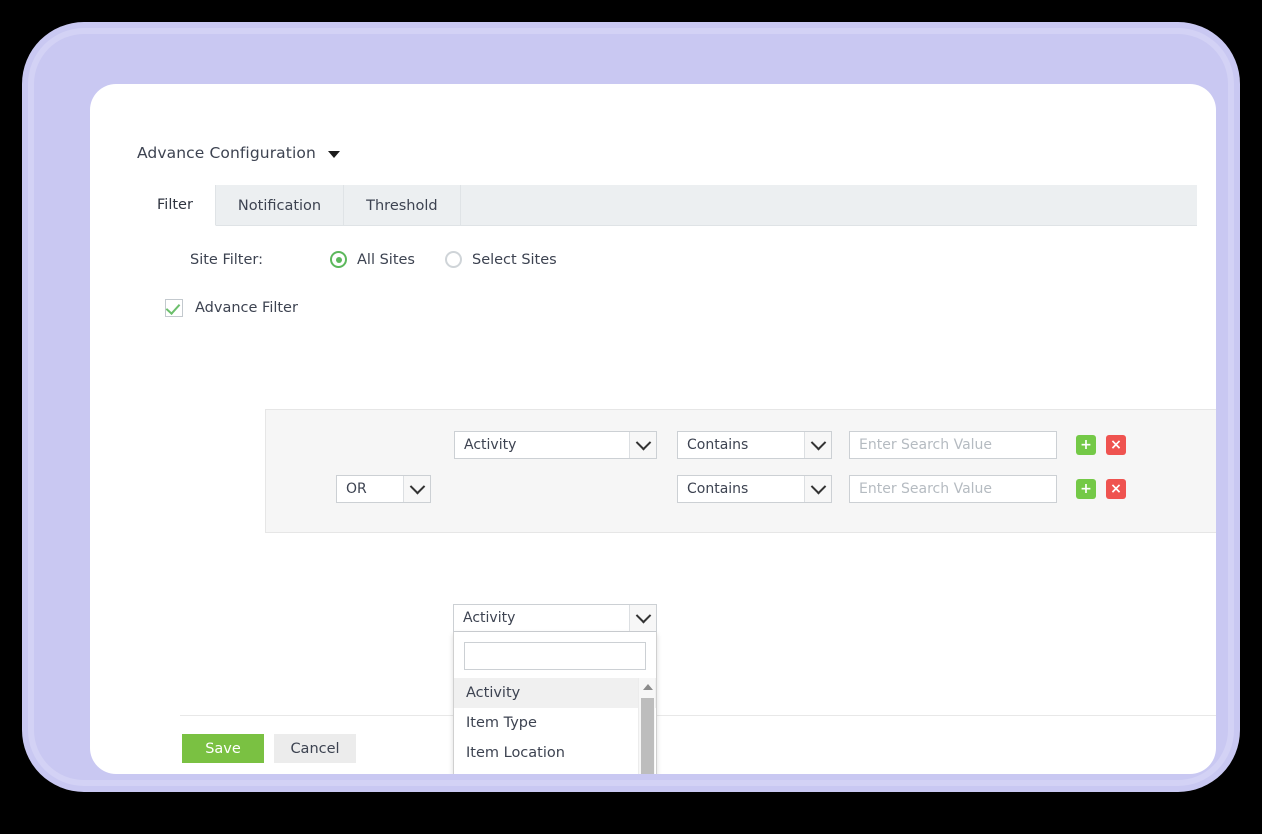 Image resolution: width=1262 pixels, height=834 pixels. Describe the element at coordinates (333, 154) in the screenshot. I see `caret-down-icon` at that location.